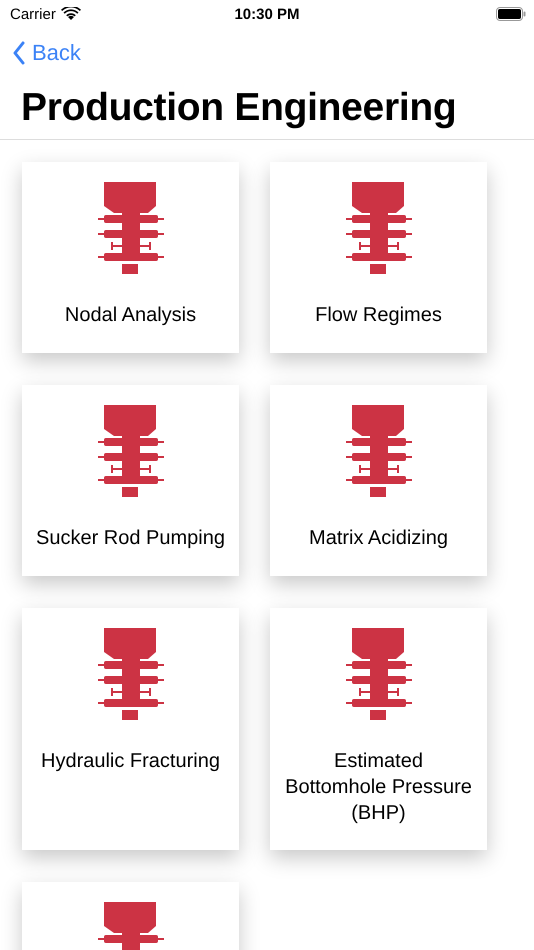 Image resolution: width=534 pixels, height=950 pixels. What do you see at coordinates (33, 14) in the screenshot?
I see `carrier-label: Carrier` at bounding box center [33, 14].